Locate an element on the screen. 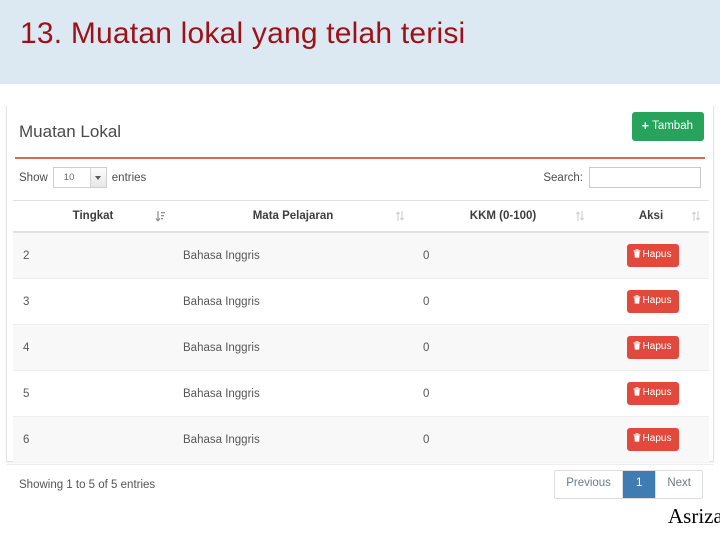  column-header-kkm: KKM (0-100) is located at coordinates (503, 216).